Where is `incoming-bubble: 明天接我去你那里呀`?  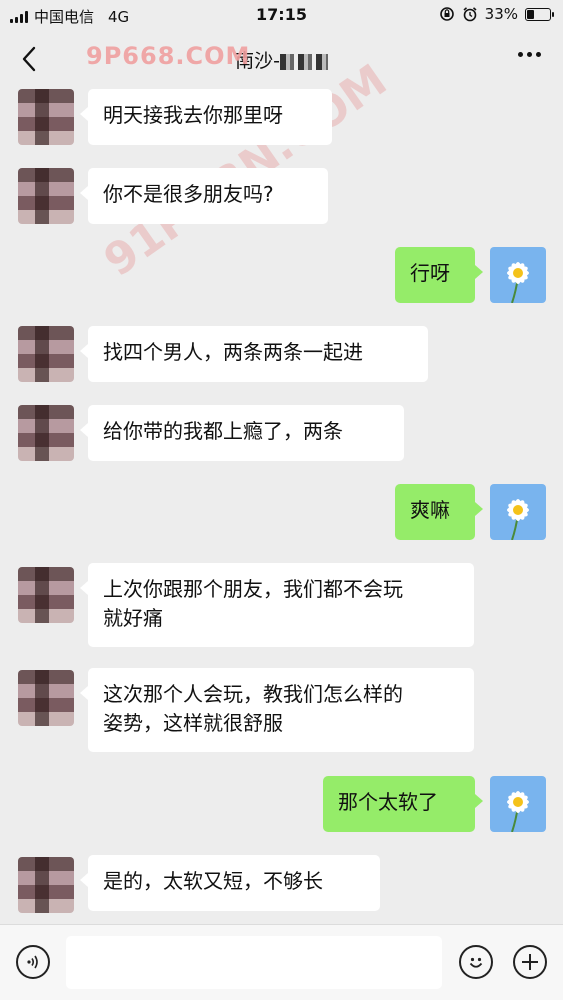 incoming-bubble: 明天接我去你那里呀 is located at coordinates (206, 117).